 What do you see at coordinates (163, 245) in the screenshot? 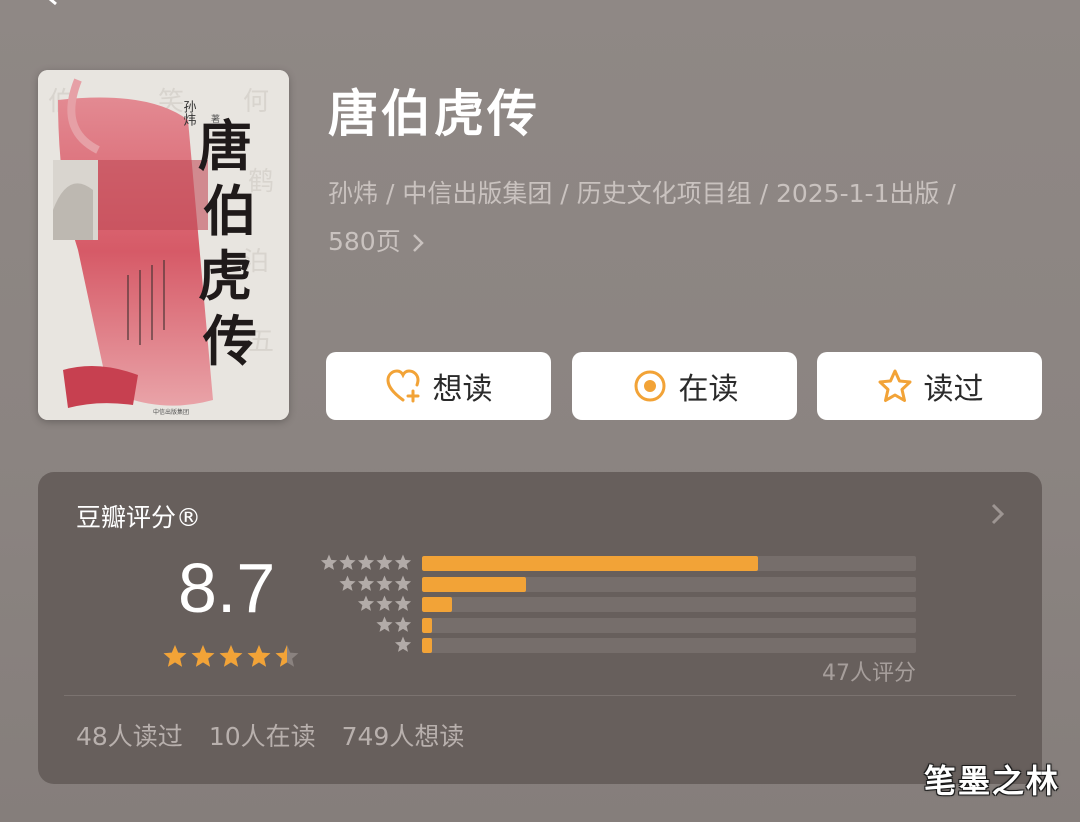
I see `book-cover-image: 何鹤 泊五 伯笑 孙炜 著 唐 伯 虎 传` at bounding box center [163, 245].